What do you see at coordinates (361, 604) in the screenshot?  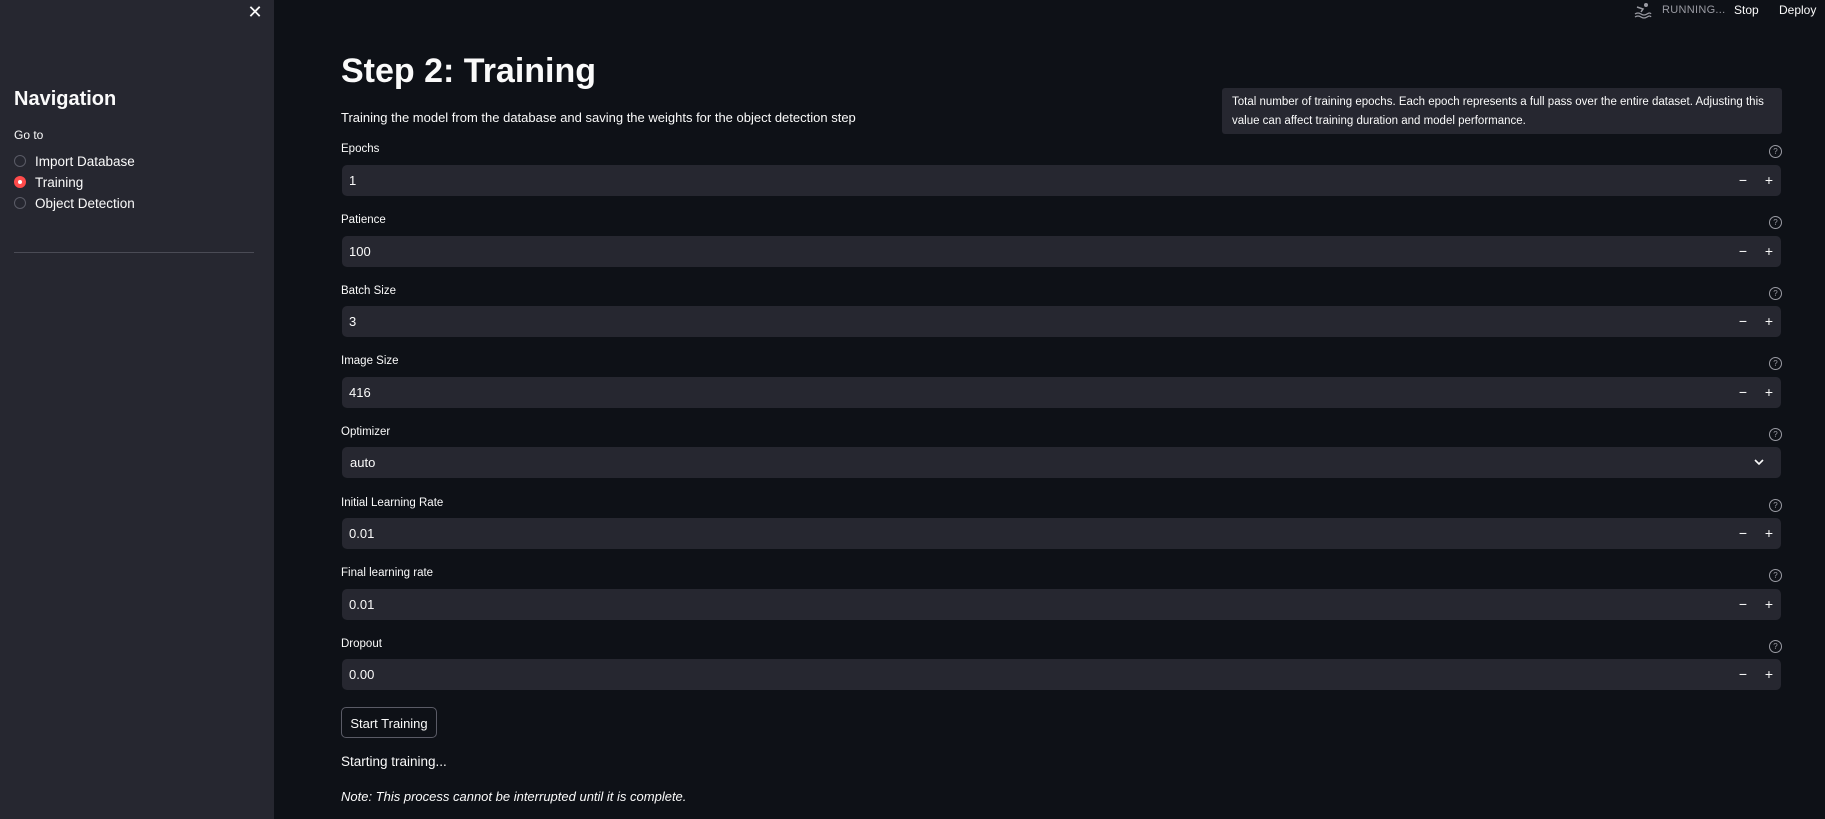 I see `final-lr-value: 0.01` at bounding box center [361, 604].